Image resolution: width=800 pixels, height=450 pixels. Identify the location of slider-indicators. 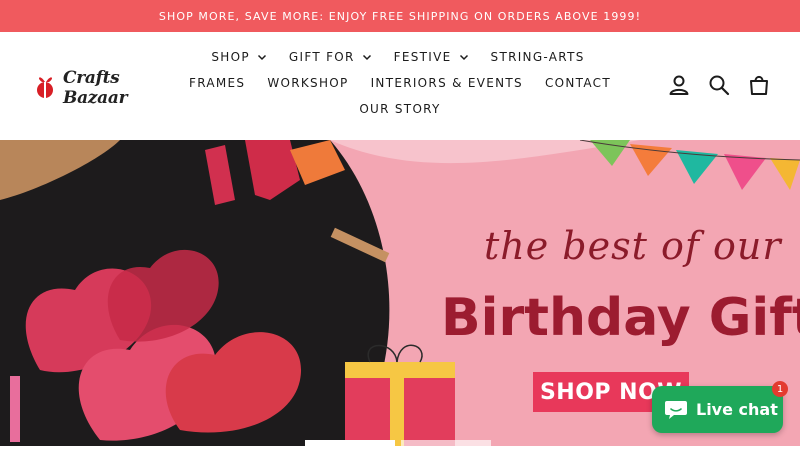
(401, 443).